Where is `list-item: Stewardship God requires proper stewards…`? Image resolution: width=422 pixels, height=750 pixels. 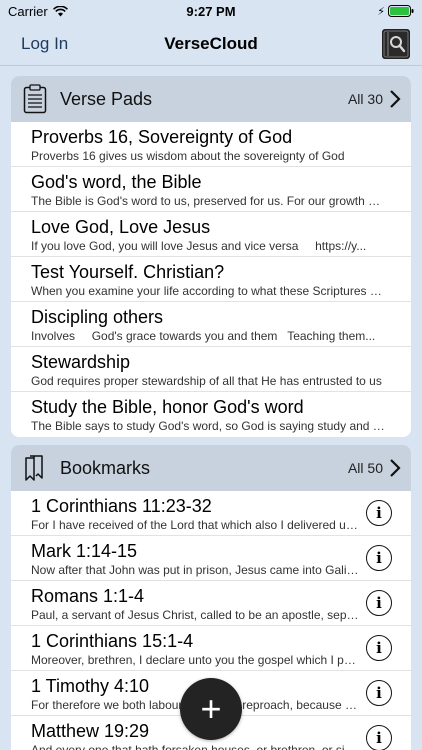
list-item: Stewardship God requires proper stewards… is located at coordinates (211, 369).